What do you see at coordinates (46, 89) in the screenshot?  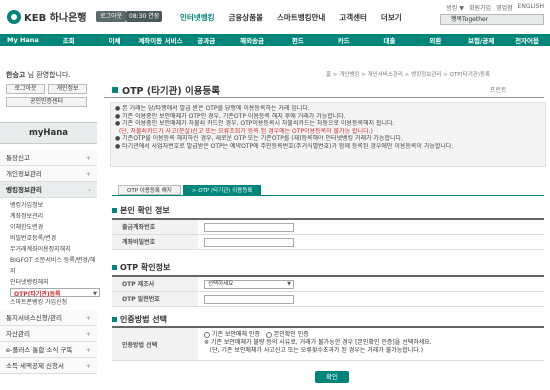 I see `sidebar-buttons: 로그아웃 개인정보` at bounding box center [46, 89].